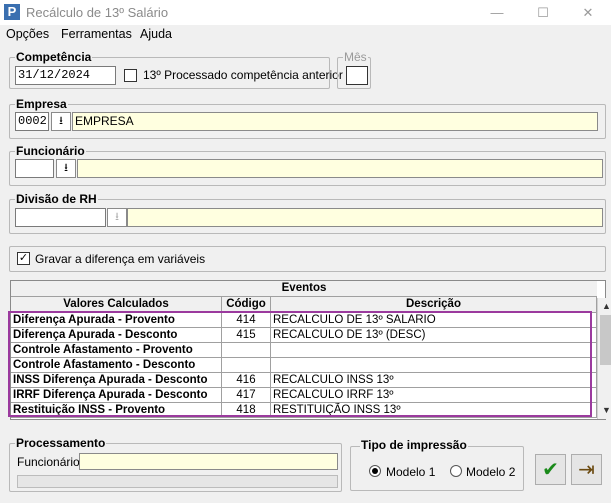 The image size is (611, 503). I want to click on impressao-label: Tipo de impressão, so click(414, 445).